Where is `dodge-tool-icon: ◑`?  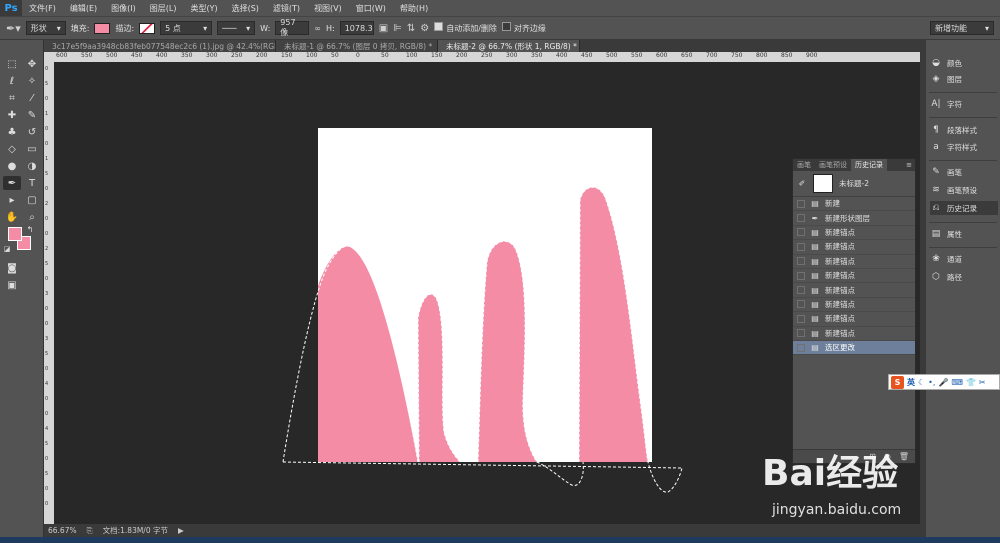 dodge-tool-icon: ◑ is located at coordinates (32, 166).